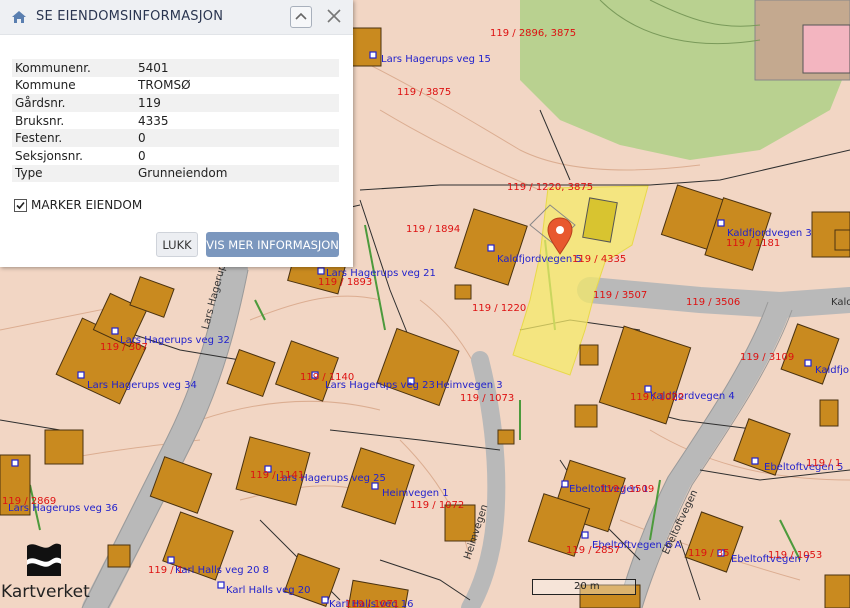 The width and height of the screenshot is (850, 608). I want to click on parcel-label: 119 / 1893, so click(345, 282).